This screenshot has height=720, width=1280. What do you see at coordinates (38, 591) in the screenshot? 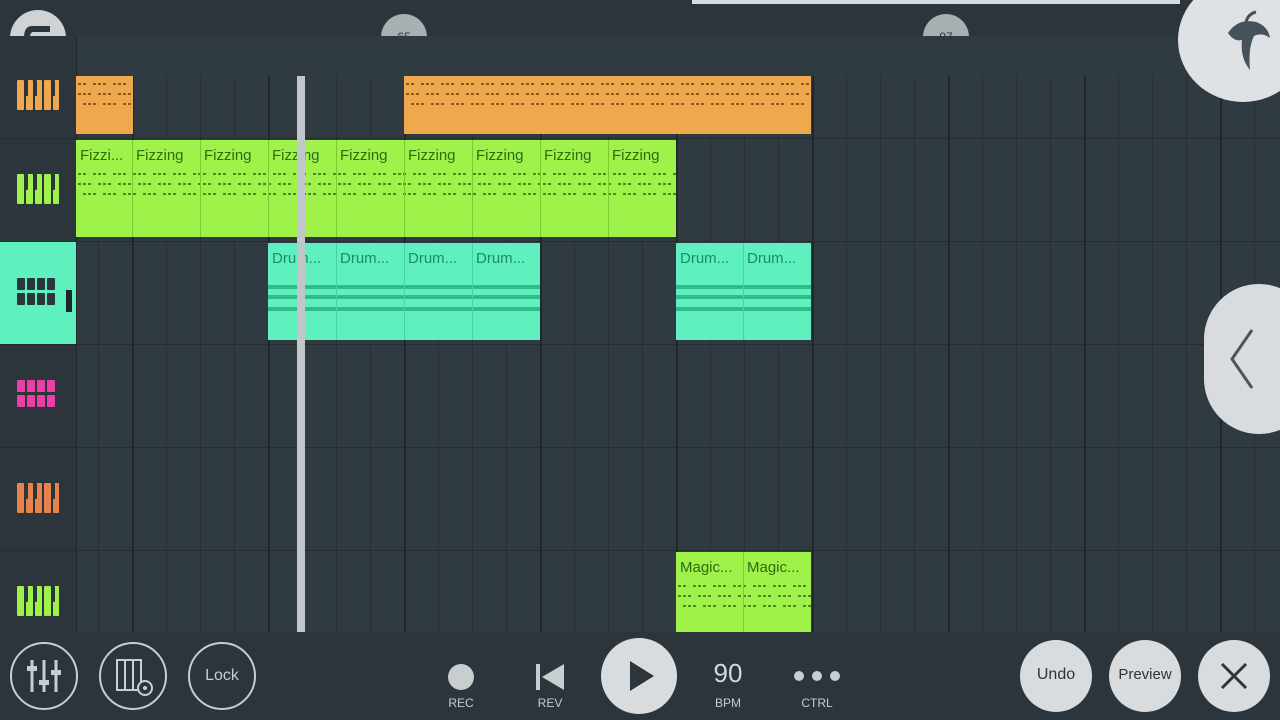
I see `track-6-header` at bounding box center [38, 591].